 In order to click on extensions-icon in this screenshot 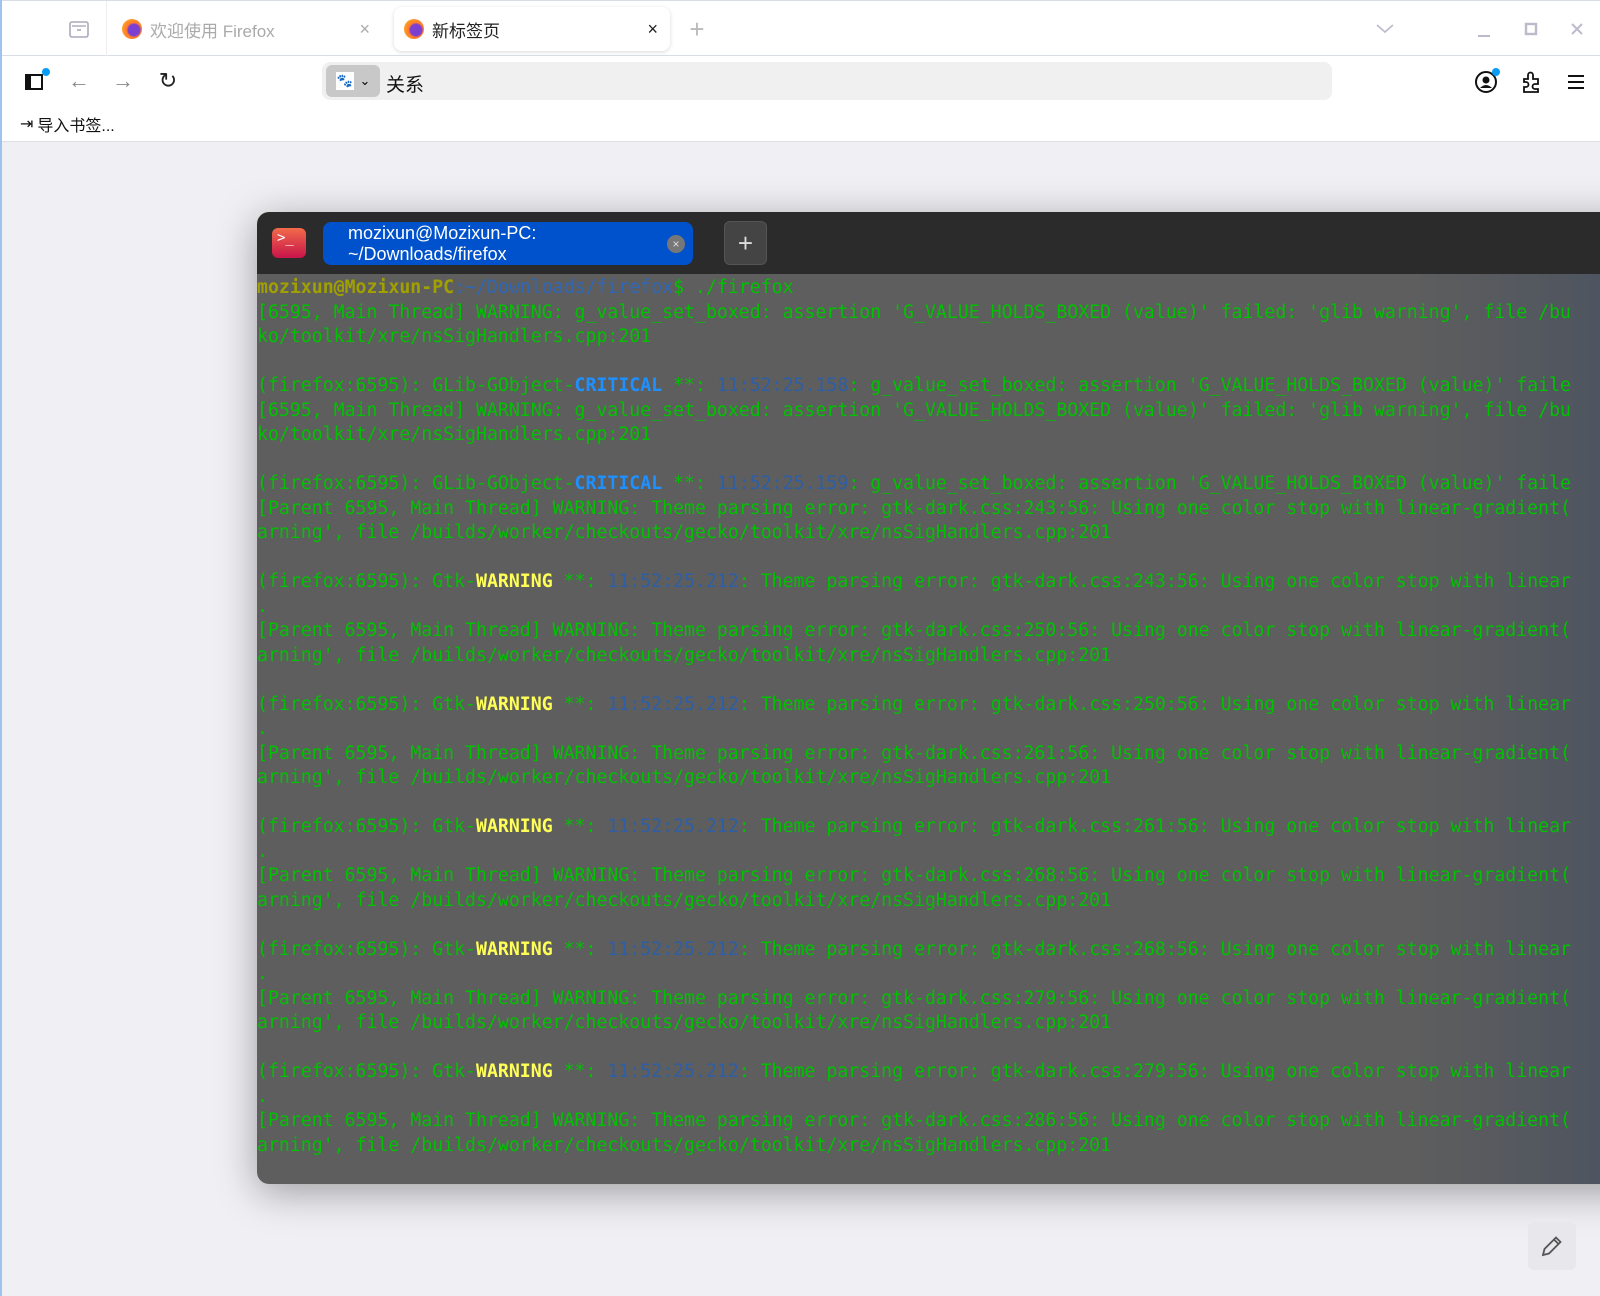, I will do `click(1532, 82)`.